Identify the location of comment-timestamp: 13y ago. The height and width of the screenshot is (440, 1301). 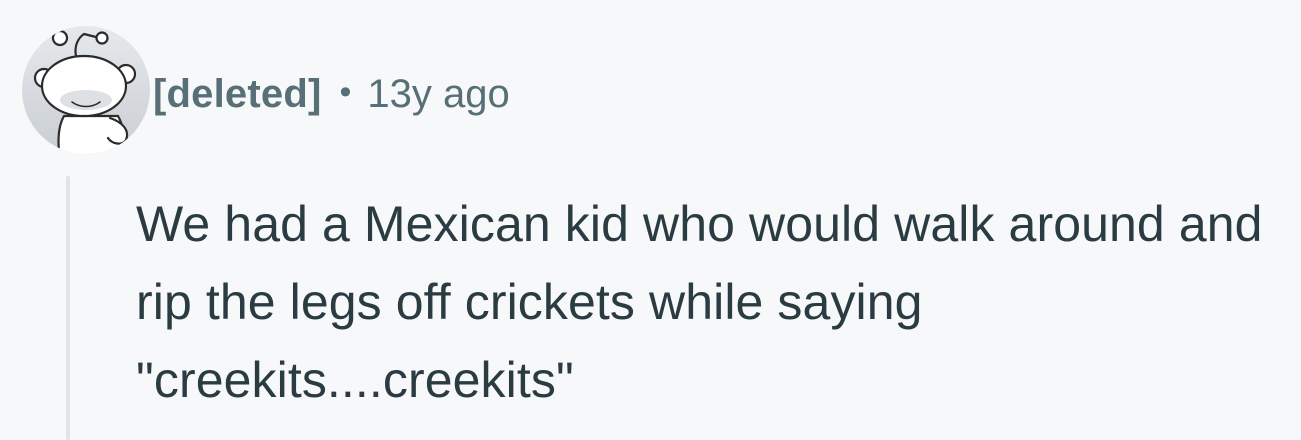
(438, 94).